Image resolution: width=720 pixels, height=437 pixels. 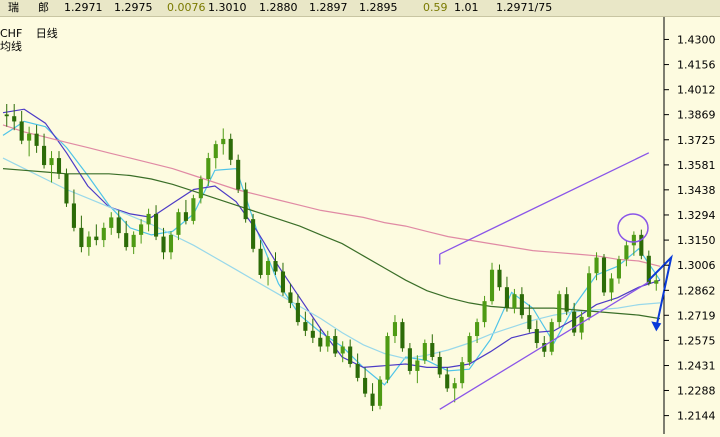 I want to click on chart-symbol-label: CHF 日线, so click(x=29, y=33).